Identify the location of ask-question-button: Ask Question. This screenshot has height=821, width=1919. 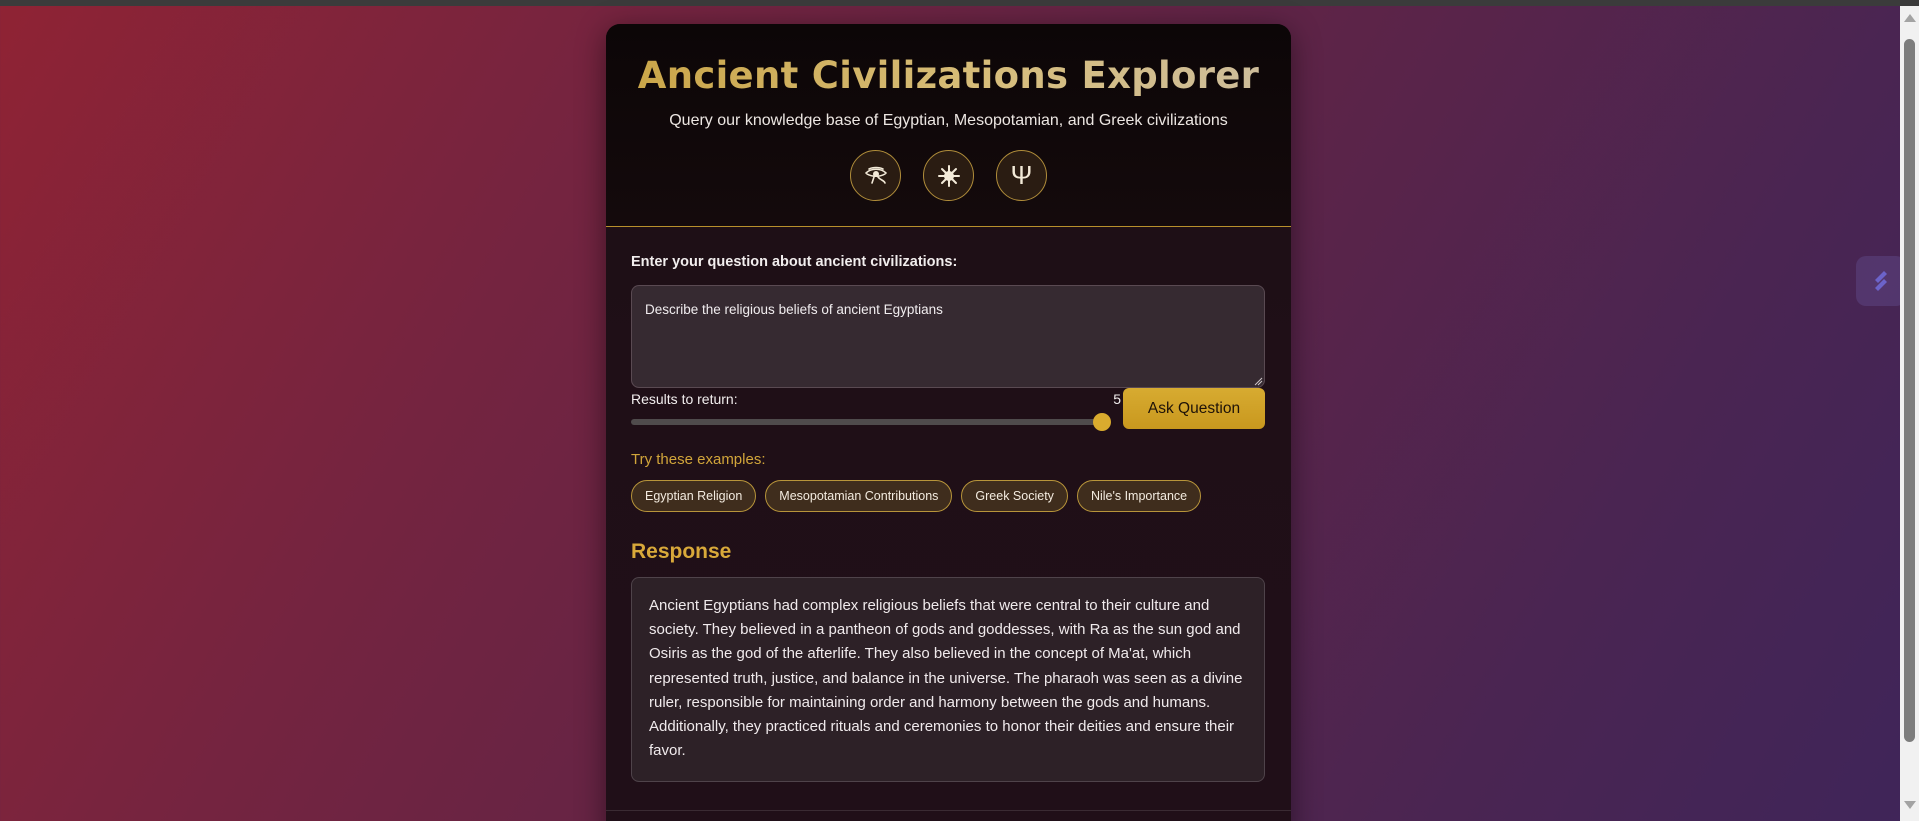
(1194, 408).